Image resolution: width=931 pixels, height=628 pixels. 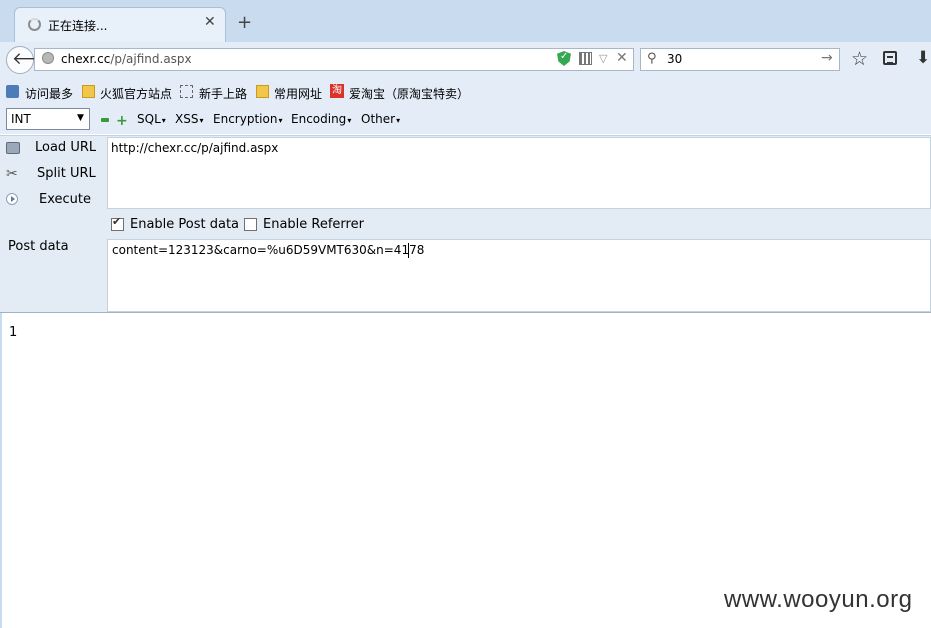 What do you see at coordinates (184, 224) in the screenshot?
I see `enable-post-label: Enable Post data` at bounding box center [184, 224].